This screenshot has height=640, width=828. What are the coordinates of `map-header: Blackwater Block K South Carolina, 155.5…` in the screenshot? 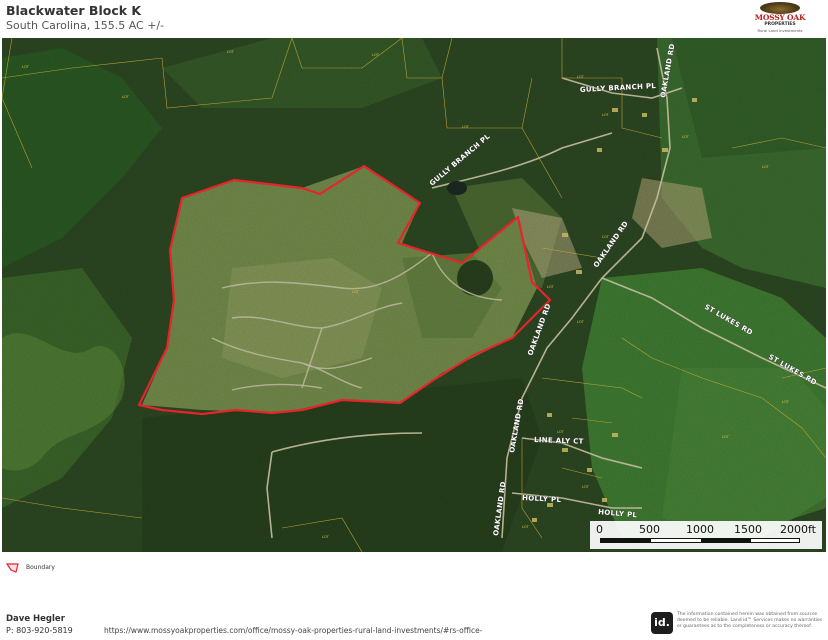 It's located at (414, 19).